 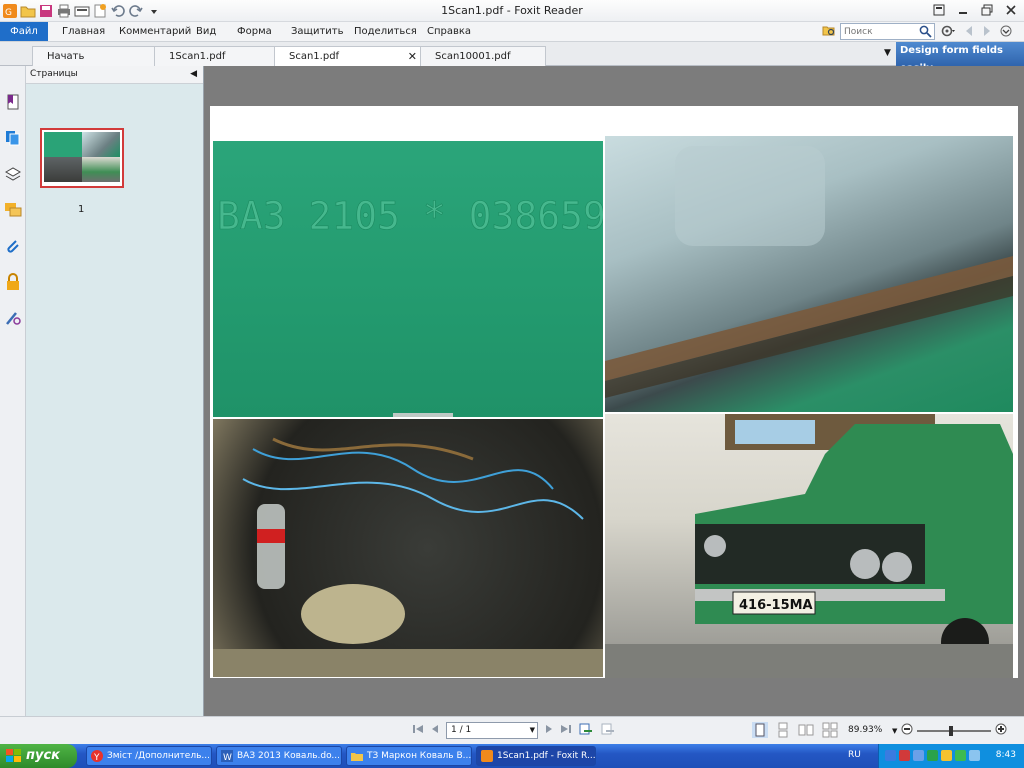 I want to click on display-icon, so click(x=918, y=755).